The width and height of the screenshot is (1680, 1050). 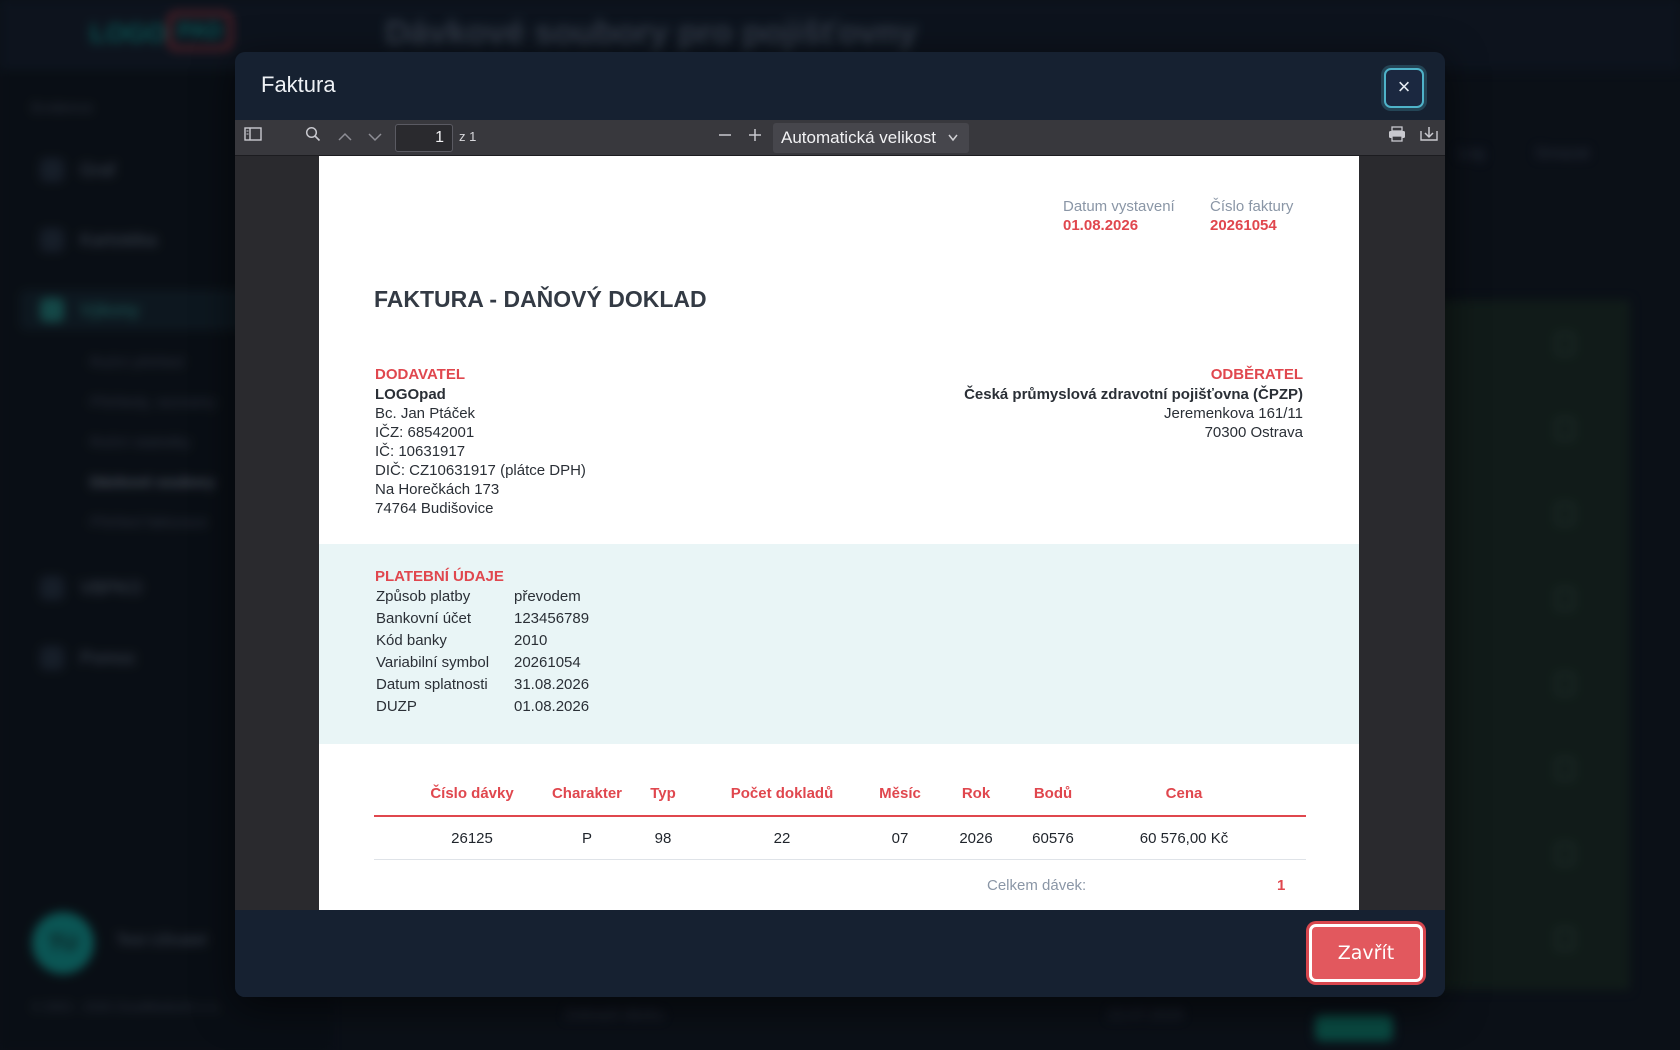 I want to click on payment-key: DUZP, so click(x=396, y=706).